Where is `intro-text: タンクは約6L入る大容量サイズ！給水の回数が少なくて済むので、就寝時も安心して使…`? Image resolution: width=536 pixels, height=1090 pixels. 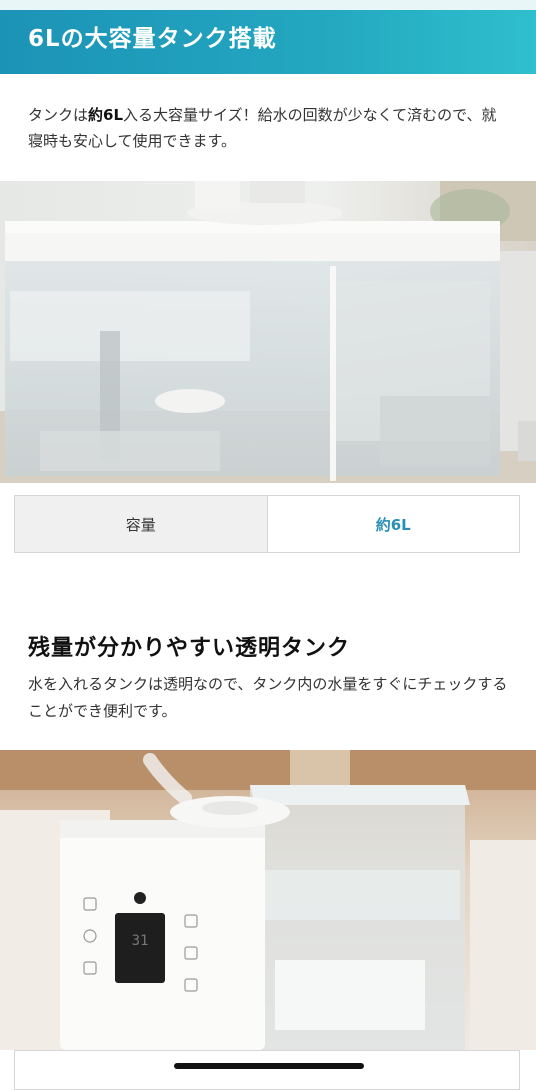 intro-text: タンクは約6L入る大容量サイズ！給水の回数が少なくて済むので、就寝時も安心して使… is located at coordinates (268, 128).